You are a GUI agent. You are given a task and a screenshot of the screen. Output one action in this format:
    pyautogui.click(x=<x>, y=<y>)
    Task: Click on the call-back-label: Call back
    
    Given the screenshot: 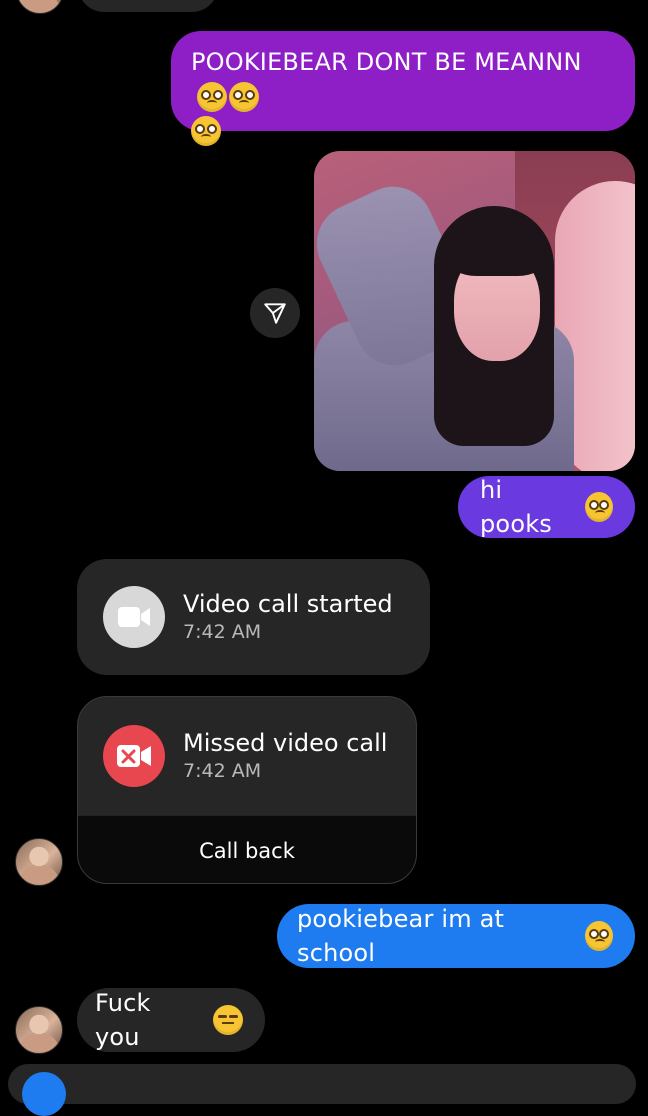 What is the action you would take?
    pyautogui.click(x=247, y=851)
    